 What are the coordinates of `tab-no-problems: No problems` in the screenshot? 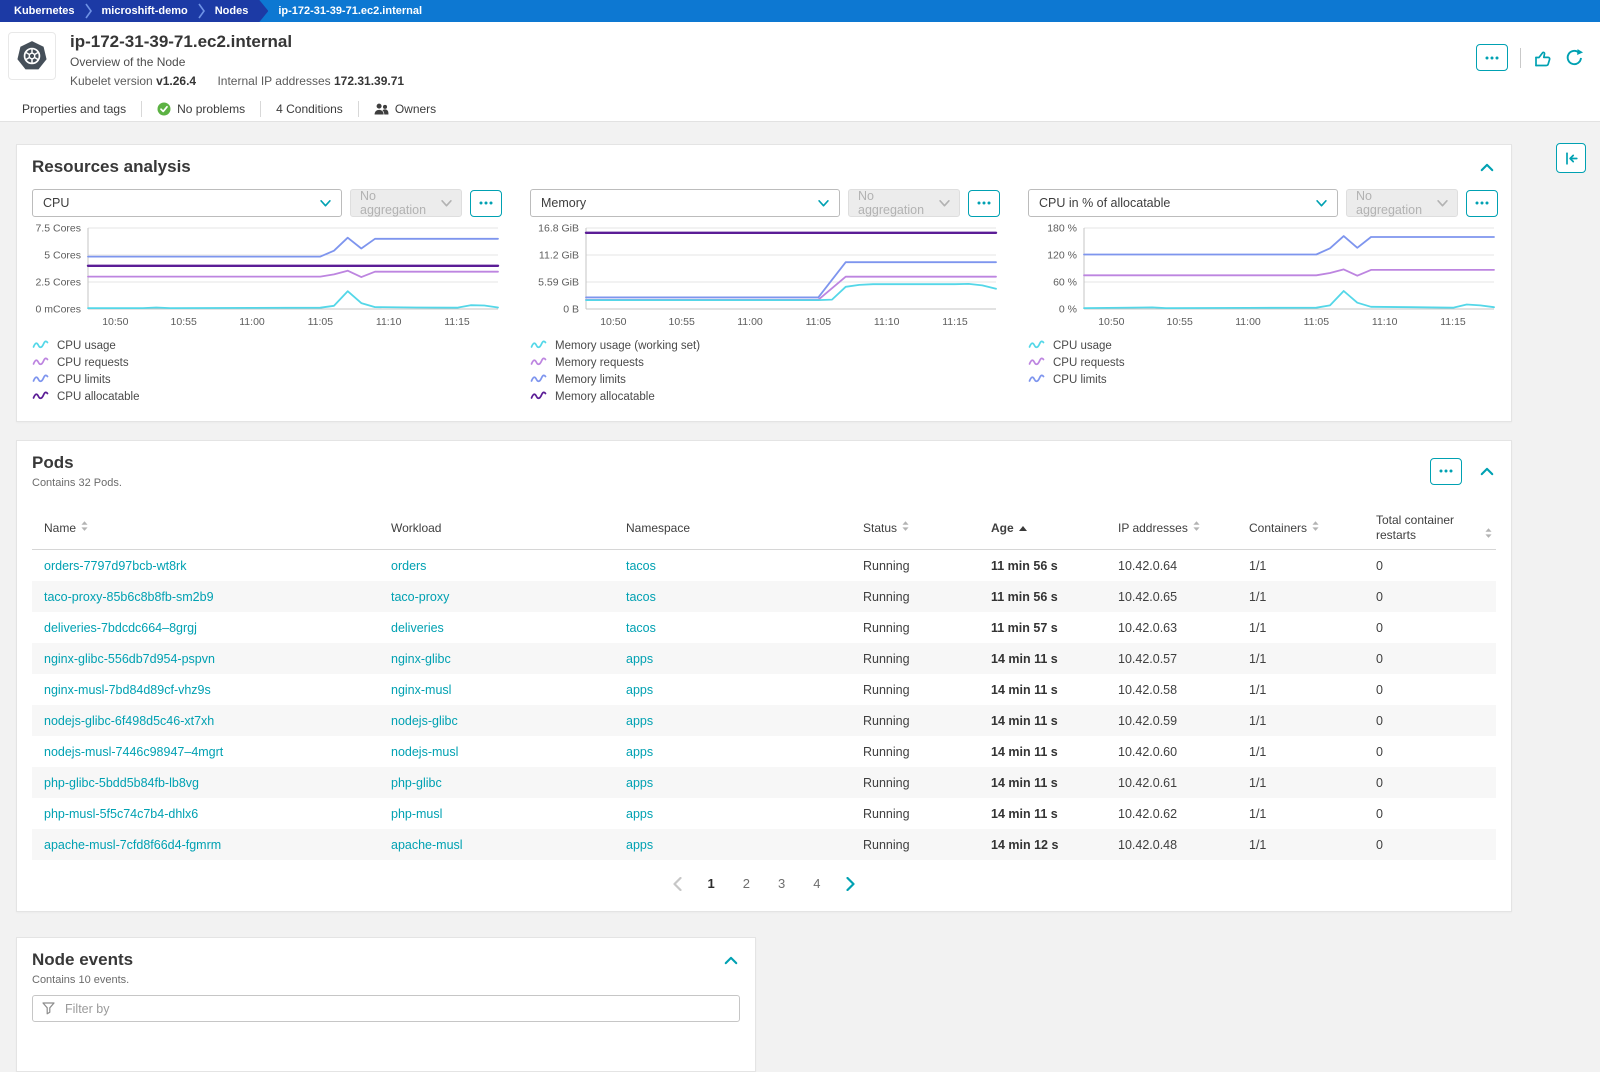 It's located at (200, 109).